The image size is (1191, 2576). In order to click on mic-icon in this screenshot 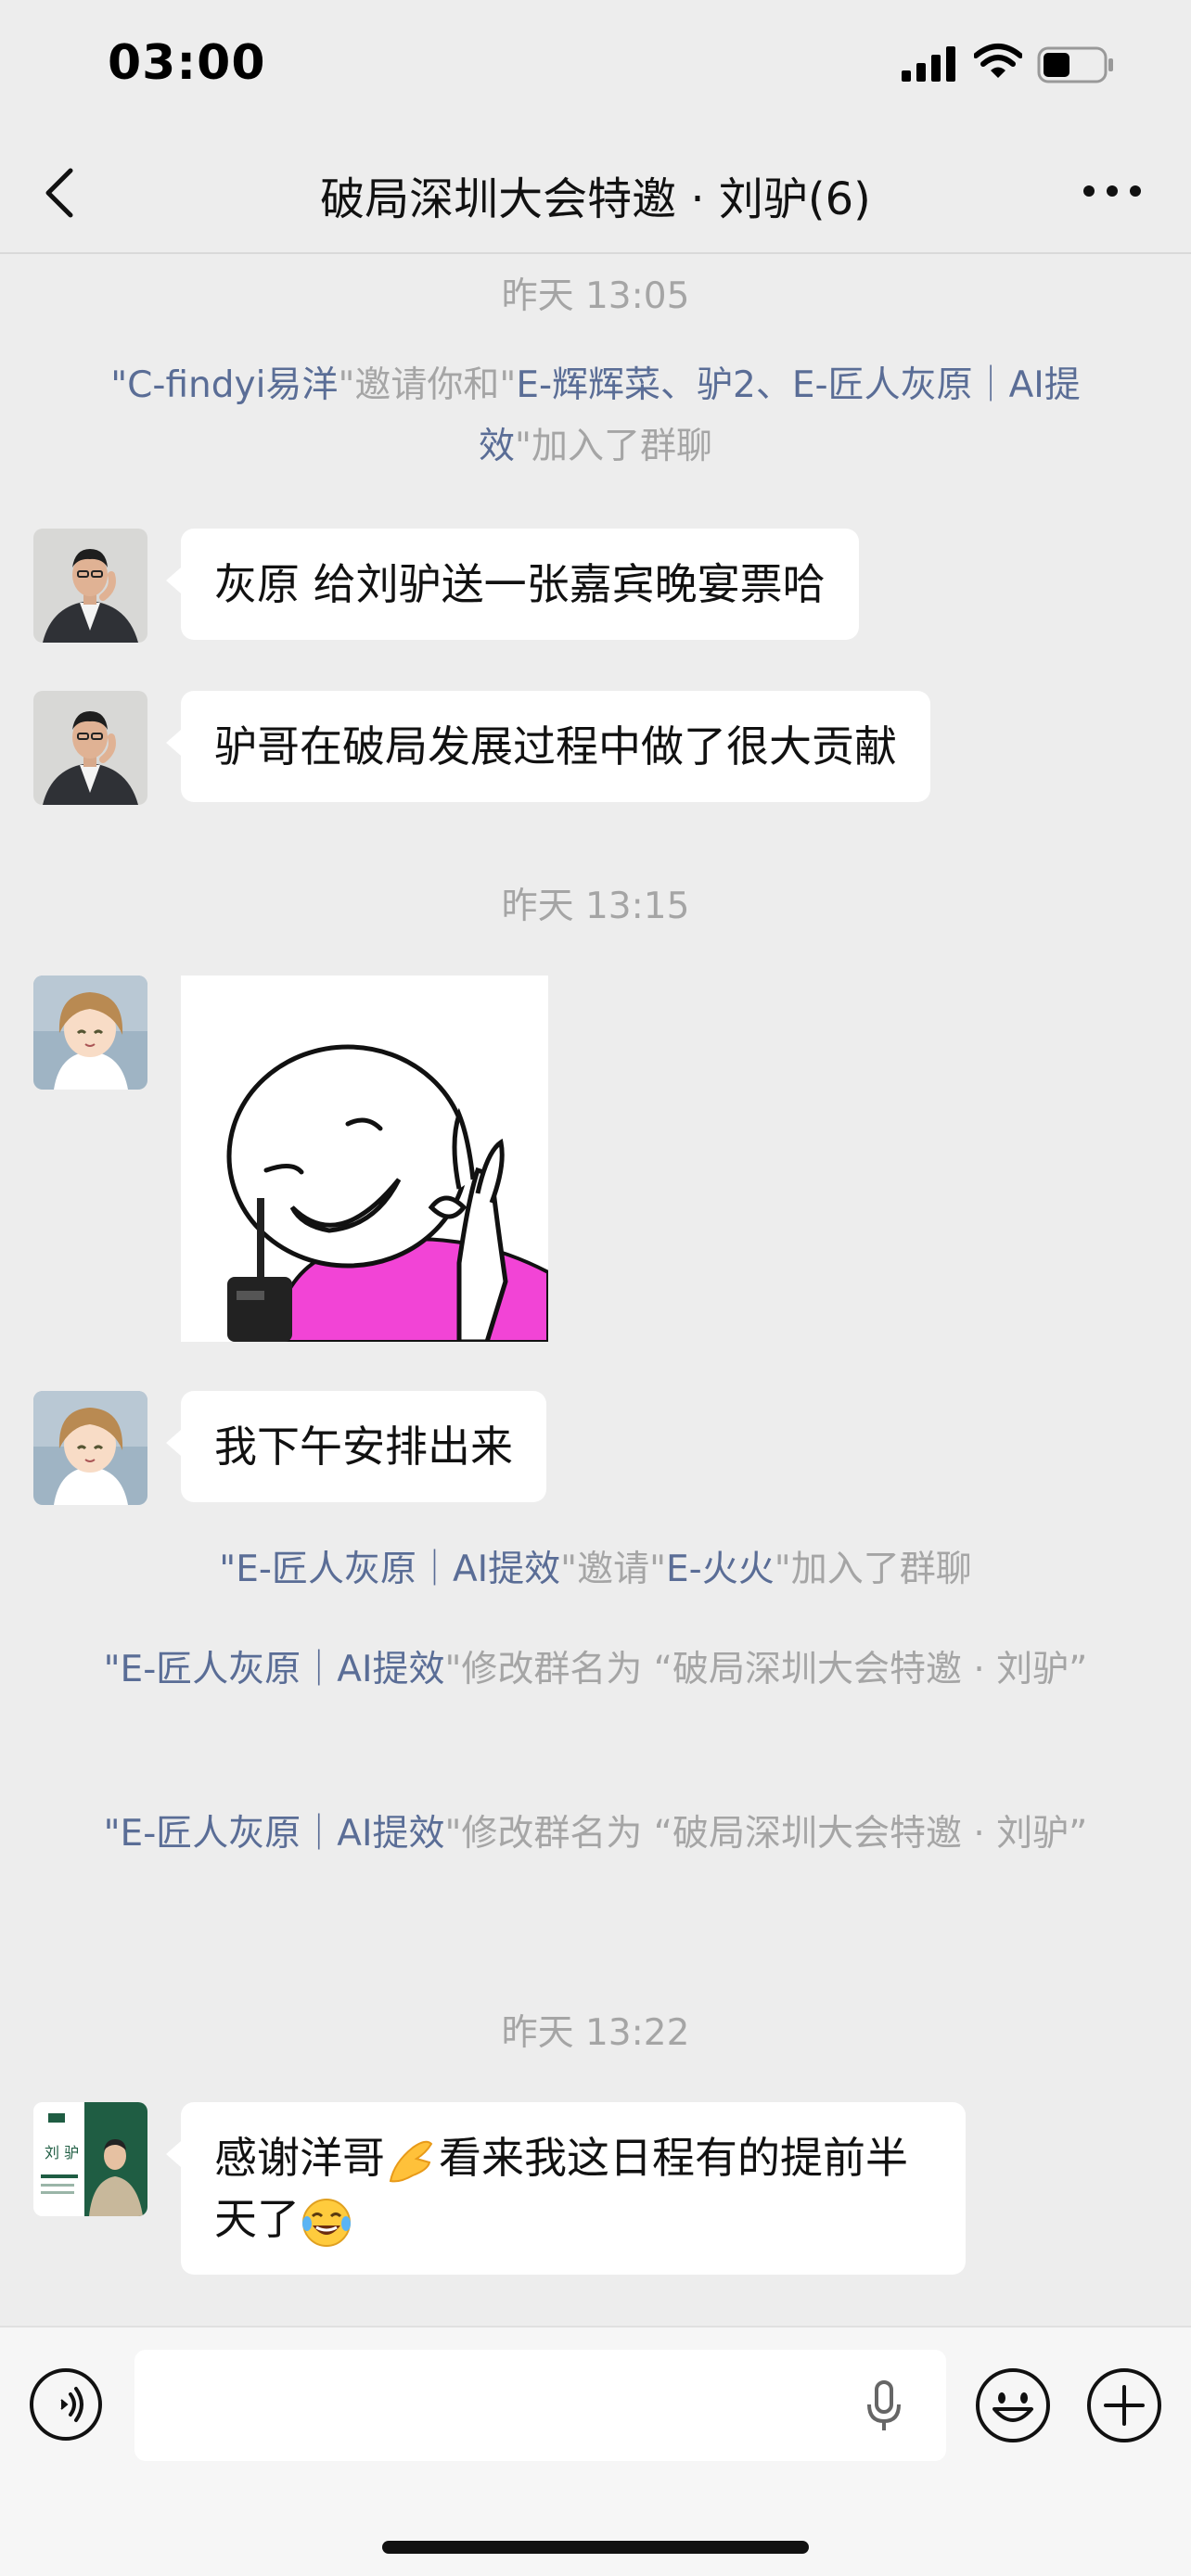, I will do `click(884, 2406)`.